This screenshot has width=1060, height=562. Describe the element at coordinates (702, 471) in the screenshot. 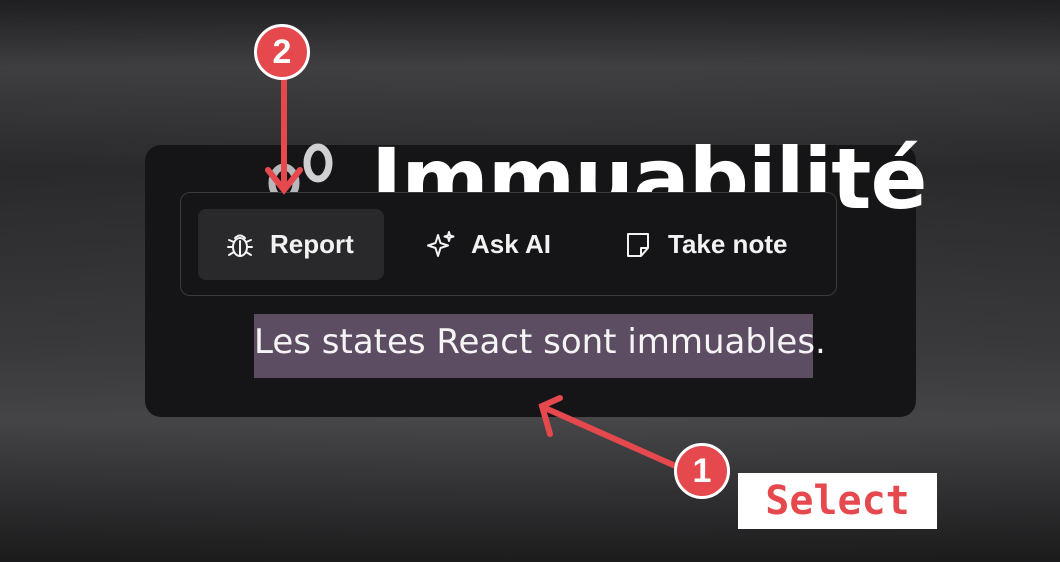

I see `step-1-badge: 1` at that location.